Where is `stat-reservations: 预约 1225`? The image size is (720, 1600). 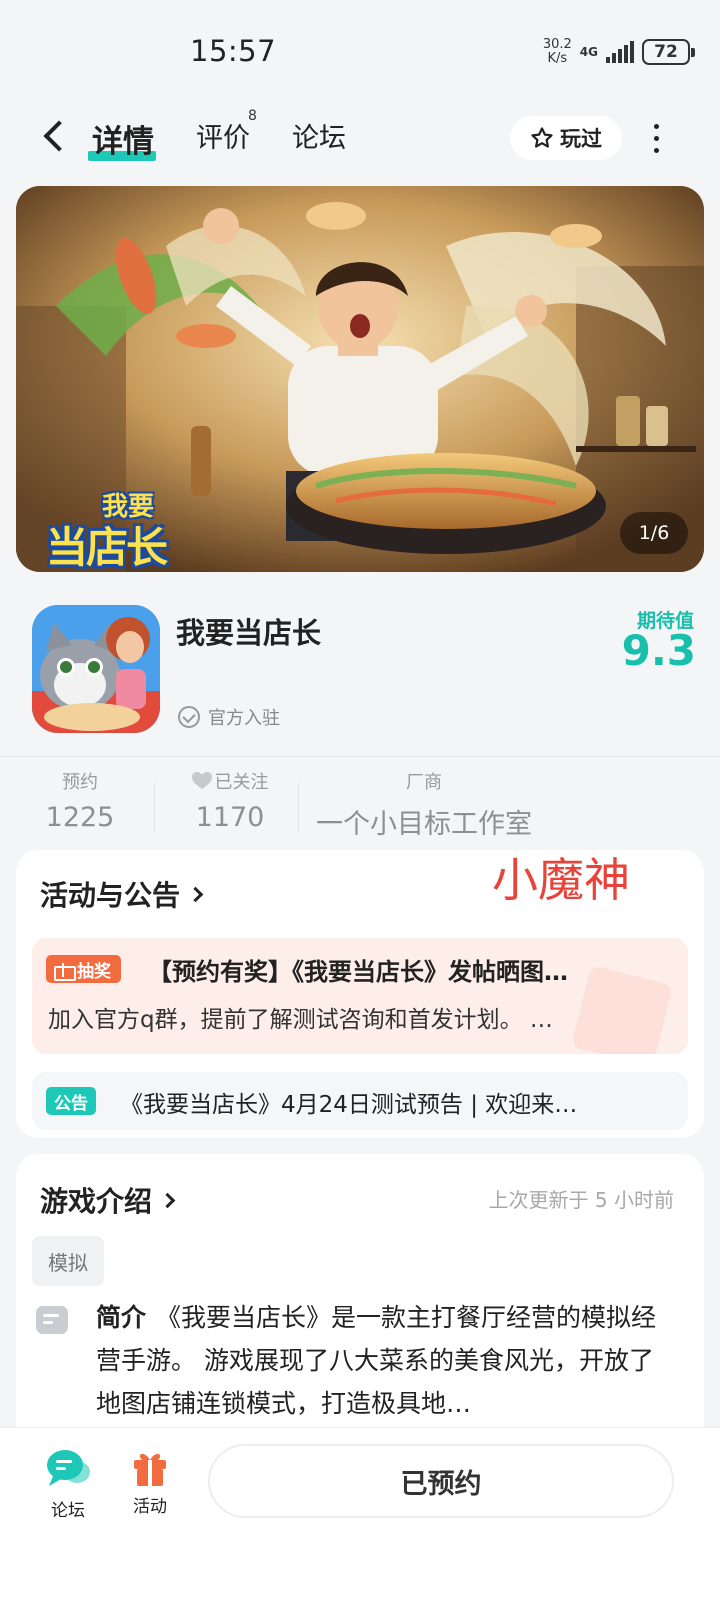 stat-reservations: 预约 1225 is located at coordinates (80, 802).